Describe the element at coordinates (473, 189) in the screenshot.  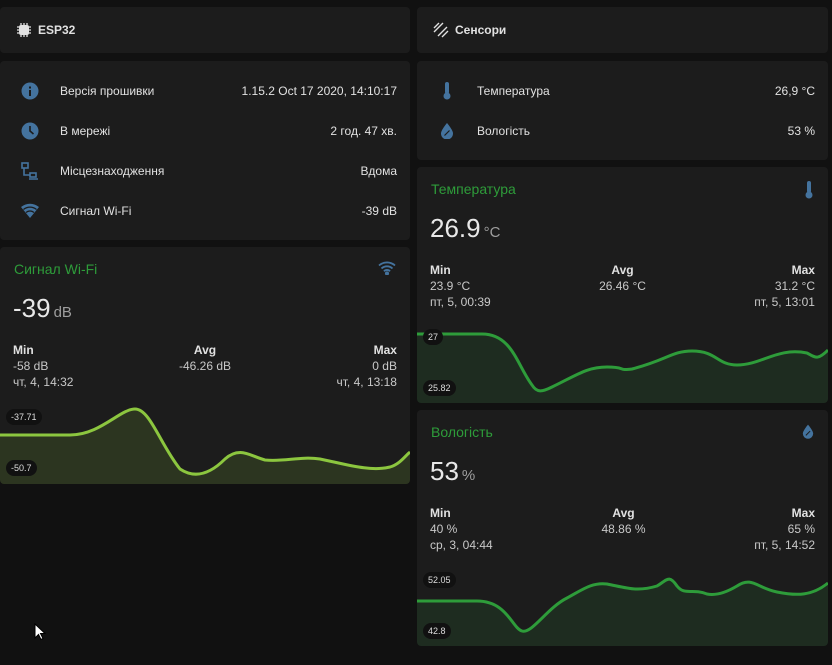
I see `temperature-graph-title: Температура` at that location.